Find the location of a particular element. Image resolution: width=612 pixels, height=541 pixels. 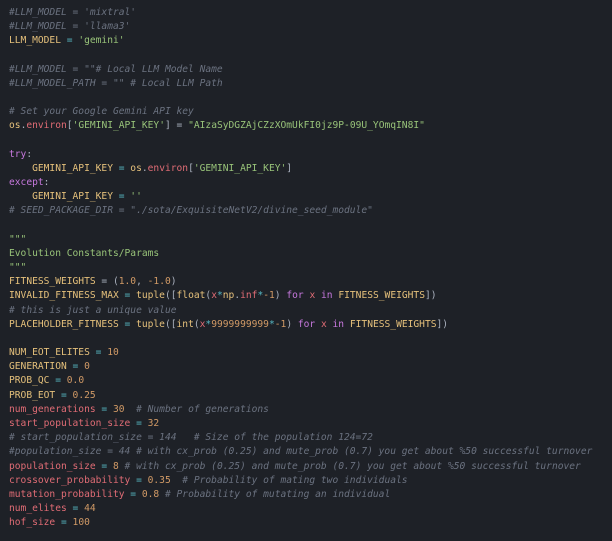

code-token: GEMINI_API_KEY is located at coordinates (61, 197).